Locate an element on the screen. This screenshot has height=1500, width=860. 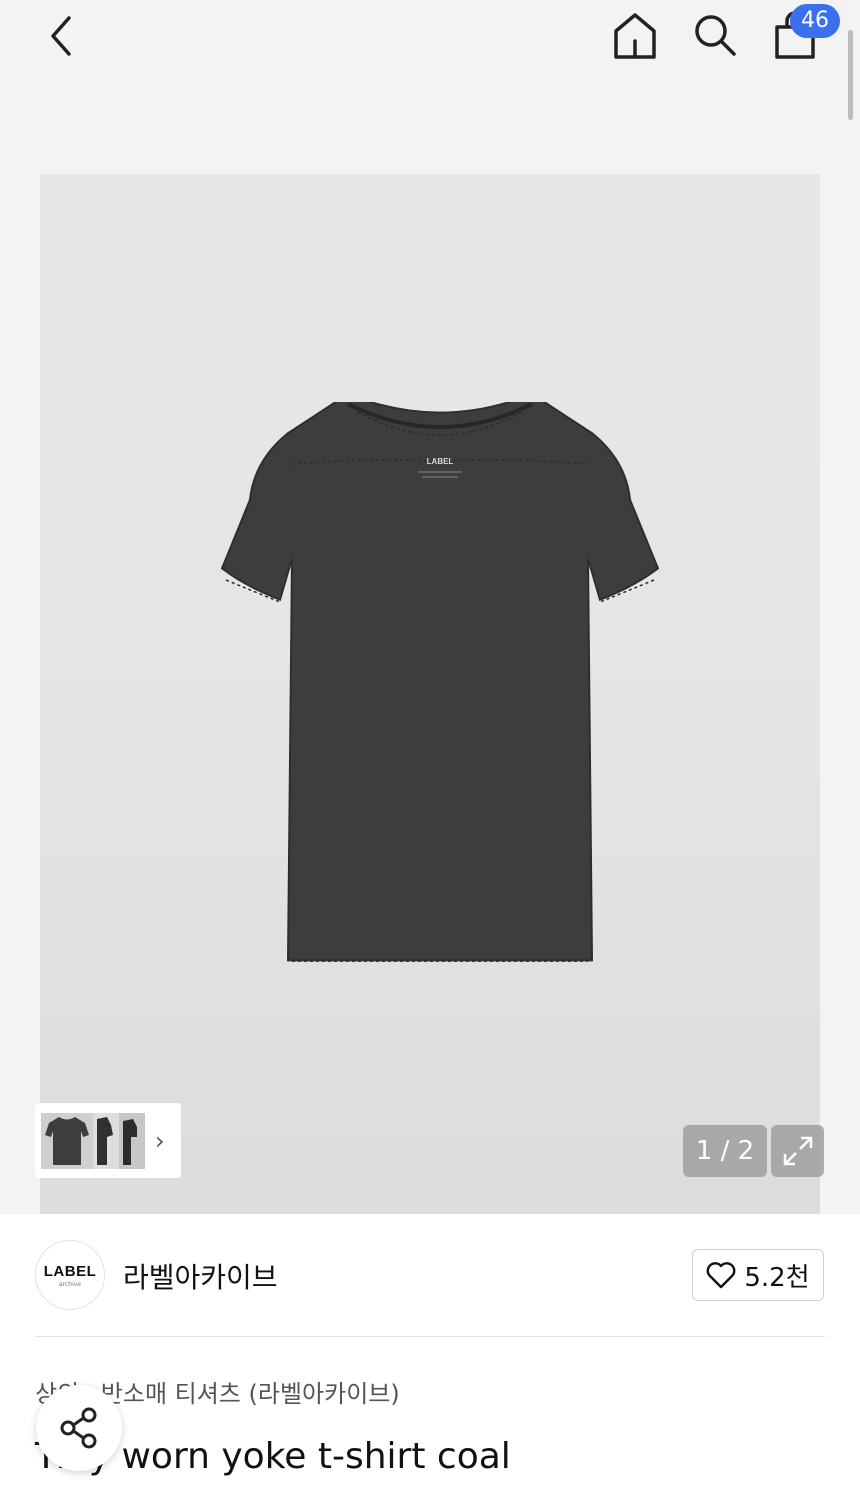
share-button is located at coordinates (79, 1428).